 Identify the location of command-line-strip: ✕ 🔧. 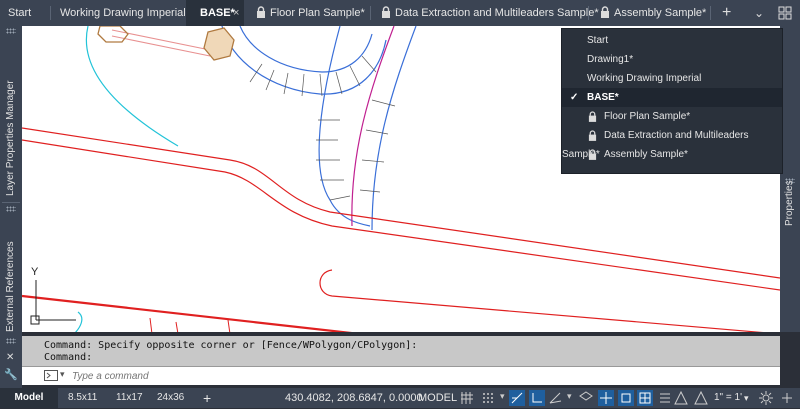
(11, 360).